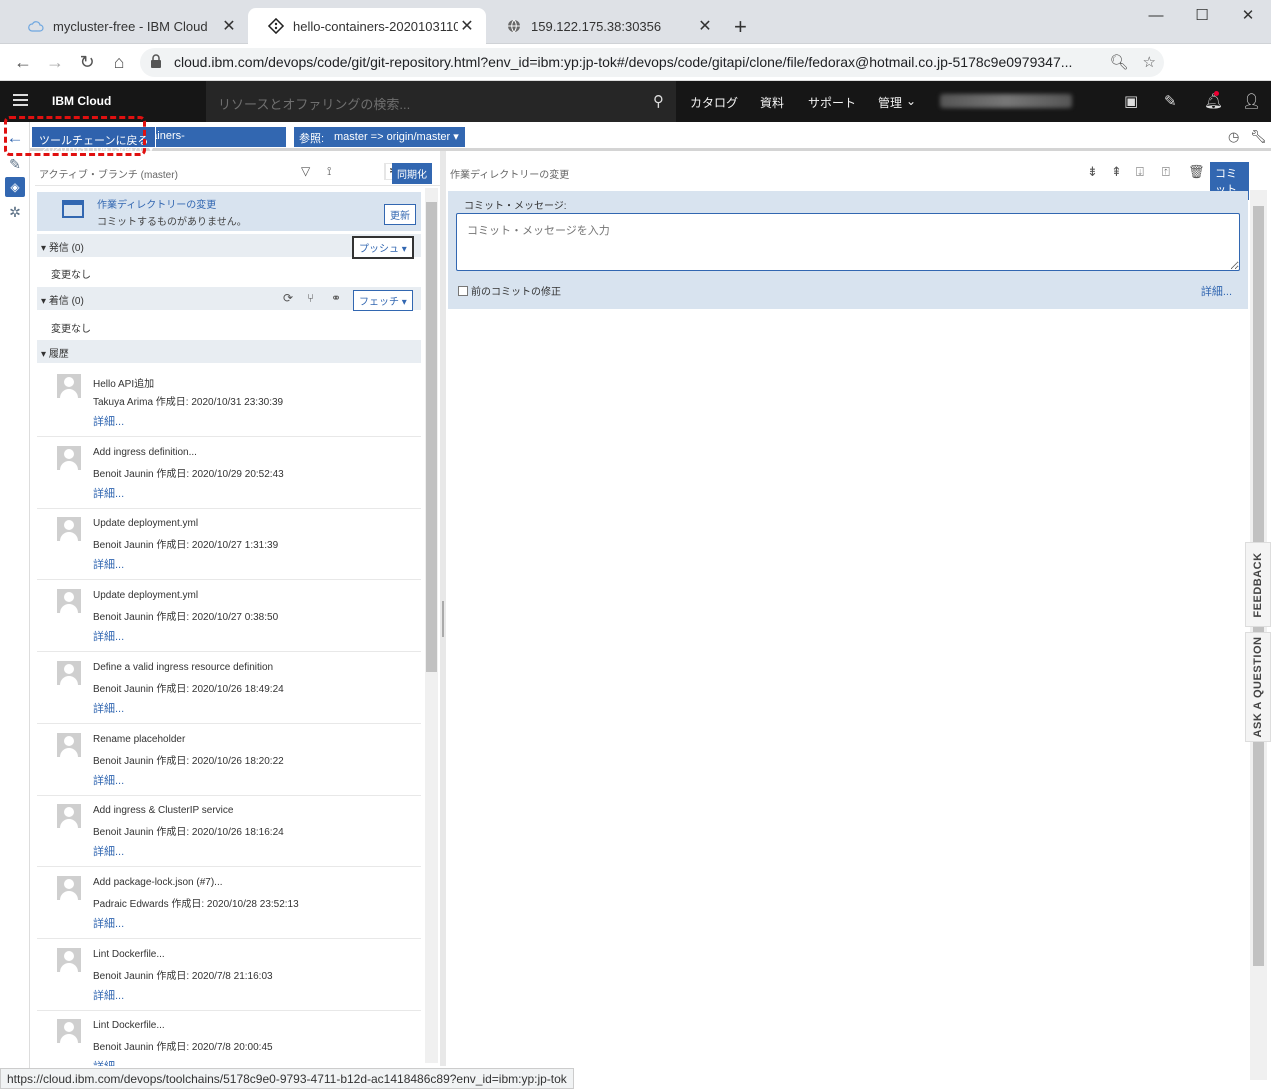 The height and width of the screenshot is (1089, 1271). I want to click on nav-support: サポート, so click(832, 102).